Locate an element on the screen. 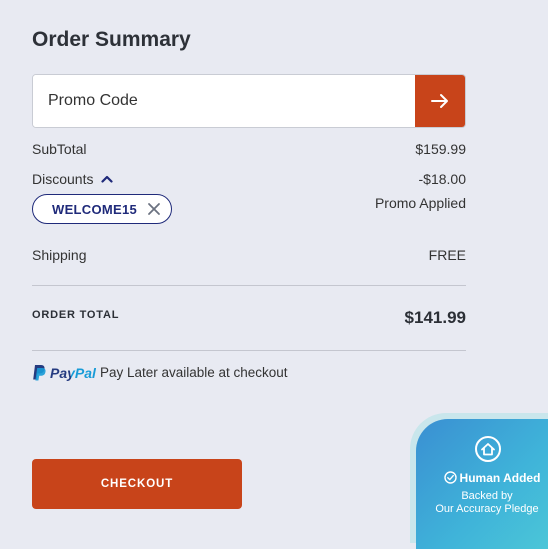  subtotal-label: SubTotal is located at coordinates (59, 149).